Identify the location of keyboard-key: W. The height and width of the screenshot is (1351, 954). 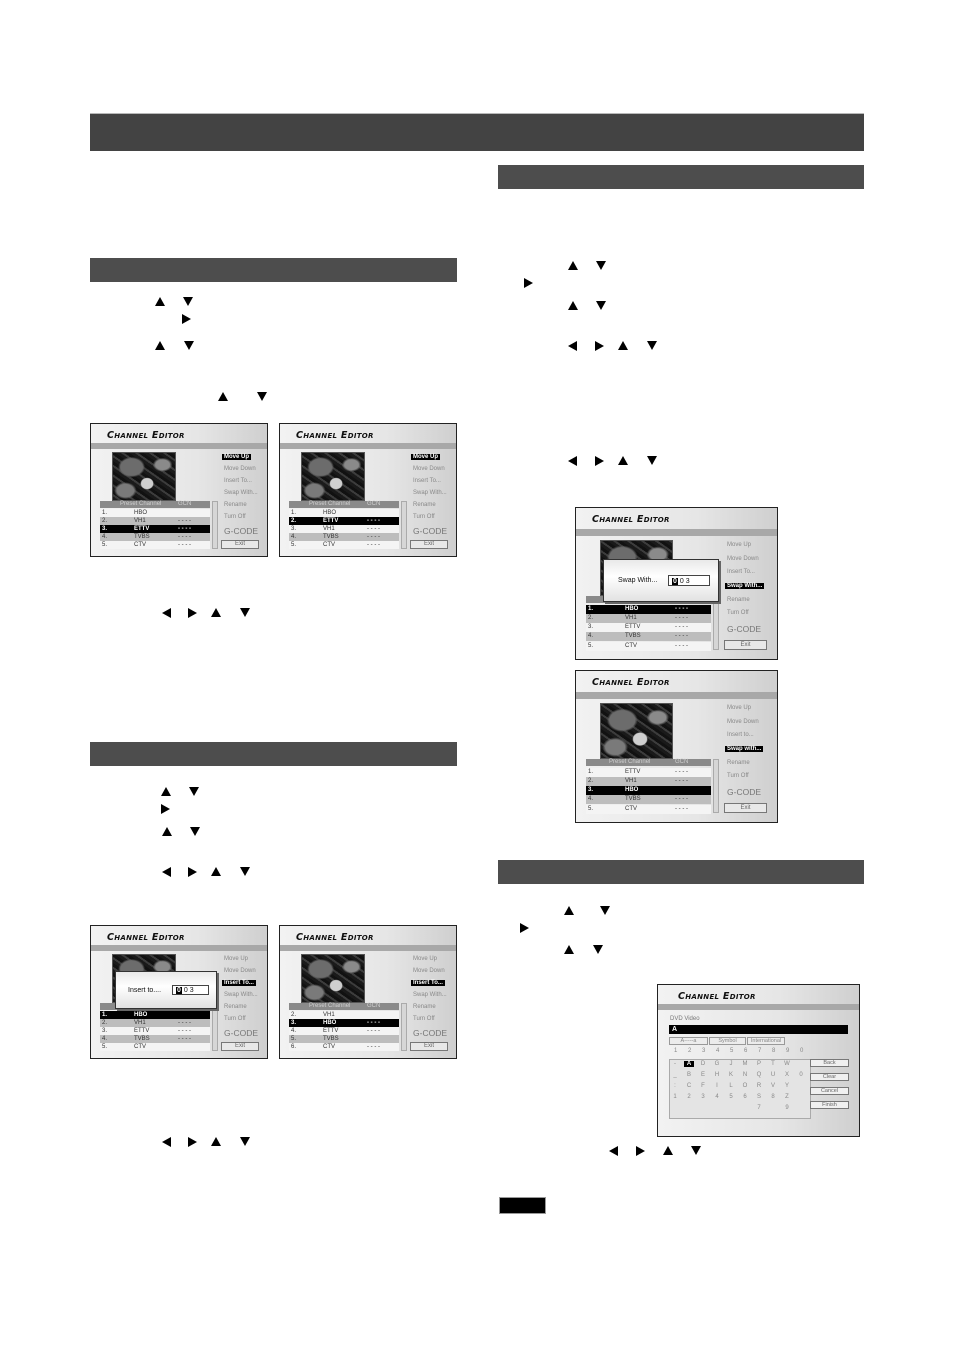
(787, 1064).